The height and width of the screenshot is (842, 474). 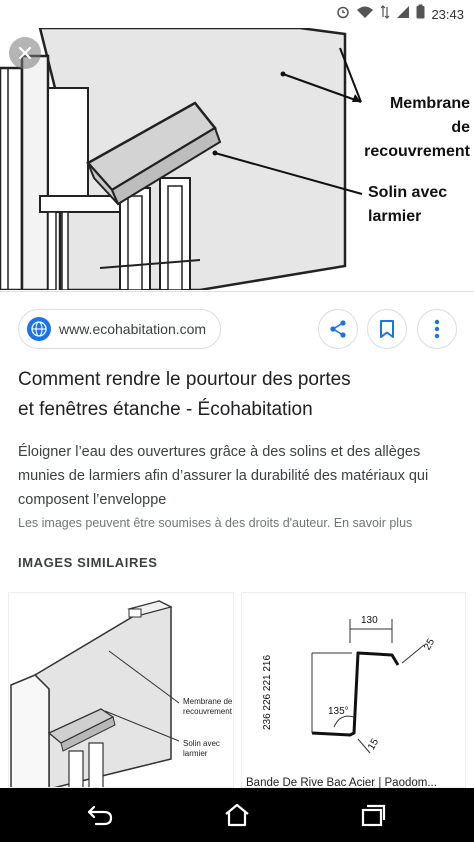 I want to click on close-button, so click(x=25, y=53).